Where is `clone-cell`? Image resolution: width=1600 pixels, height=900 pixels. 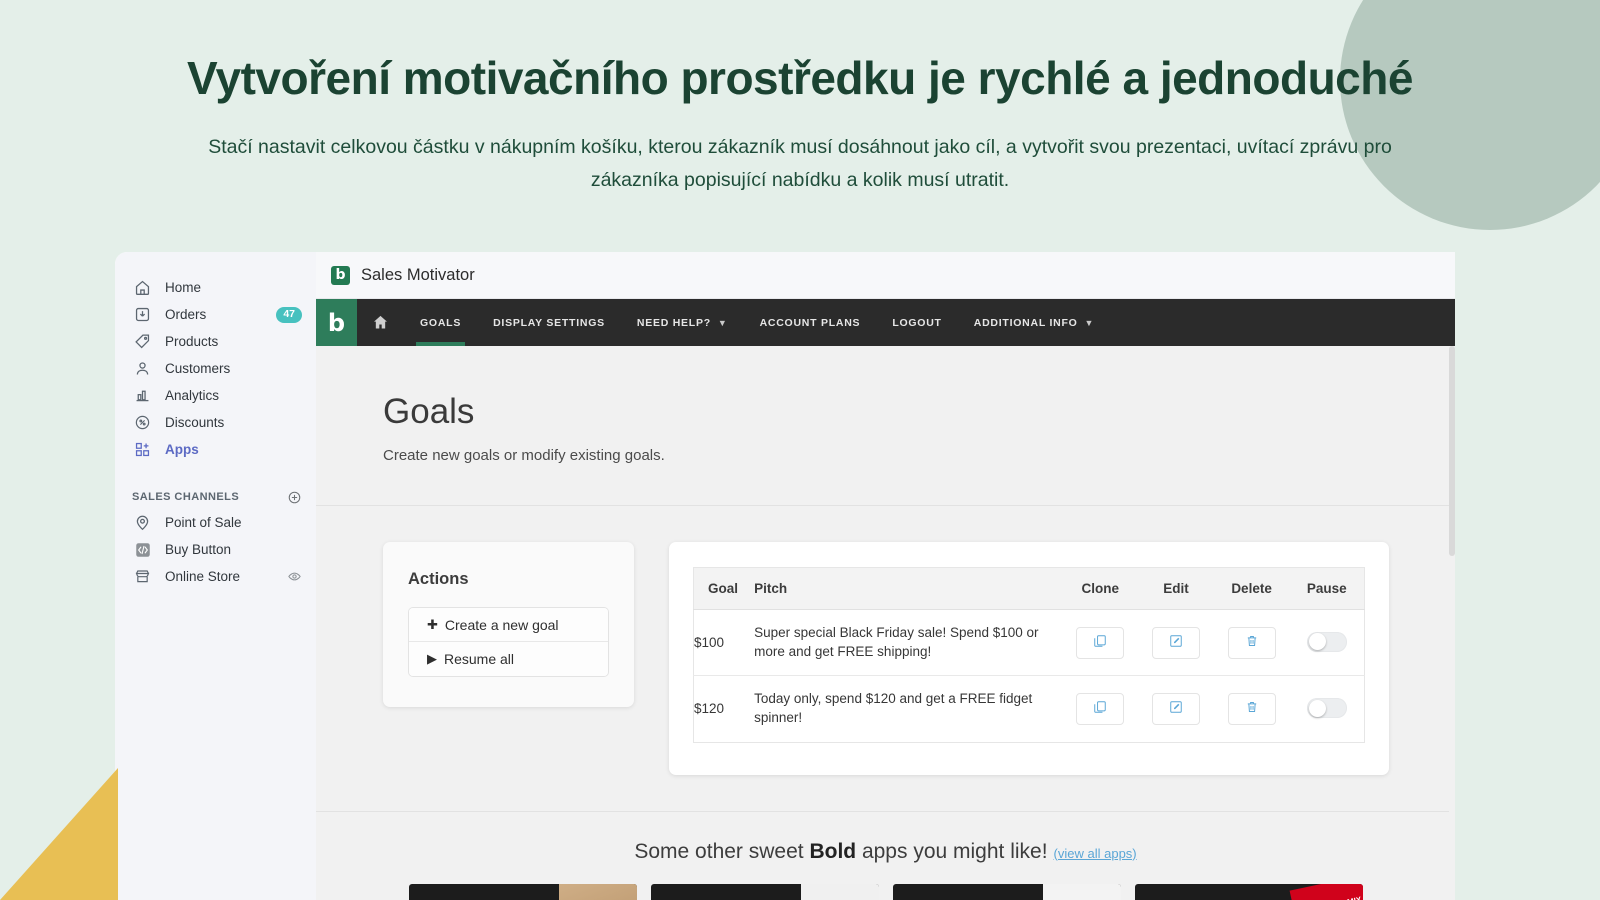 clone-cell is located at coordinates (1100, 643).